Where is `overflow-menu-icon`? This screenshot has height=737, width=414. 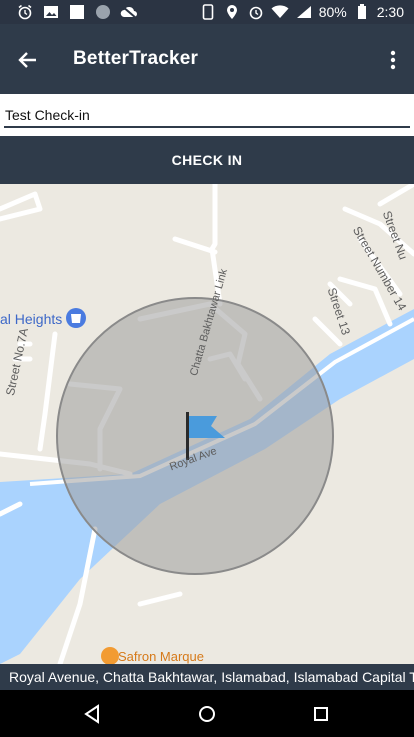
overflow-menu-icon is located at coordinates (393, 60).